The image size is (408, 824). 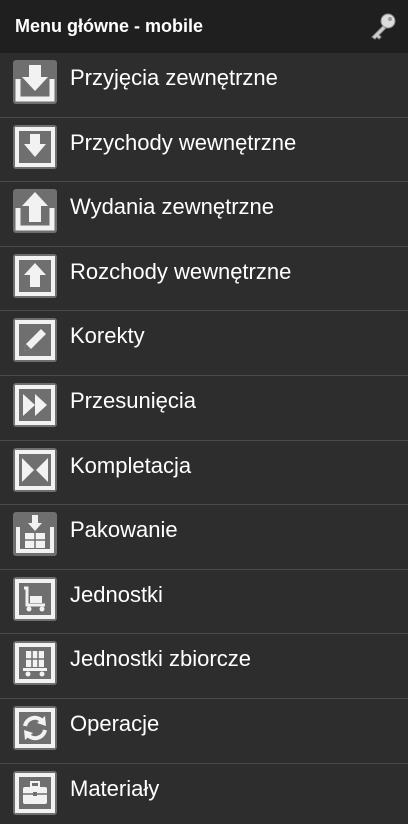 I want to click on menu-item-przesuniecia: Przesunięcia, so click(x=204, y=408).